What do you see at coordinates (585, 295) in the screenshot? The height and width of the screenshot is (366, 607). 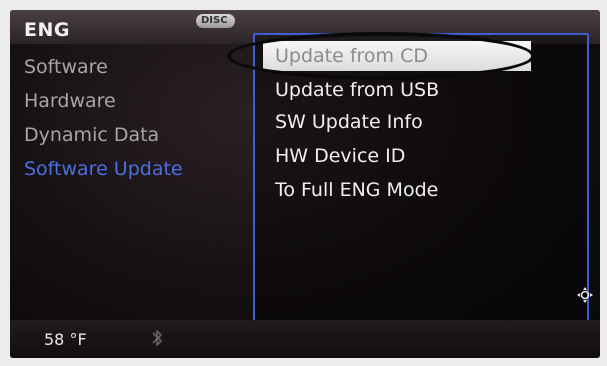 I see `joystick-icon` at bounding box center [585, 295].